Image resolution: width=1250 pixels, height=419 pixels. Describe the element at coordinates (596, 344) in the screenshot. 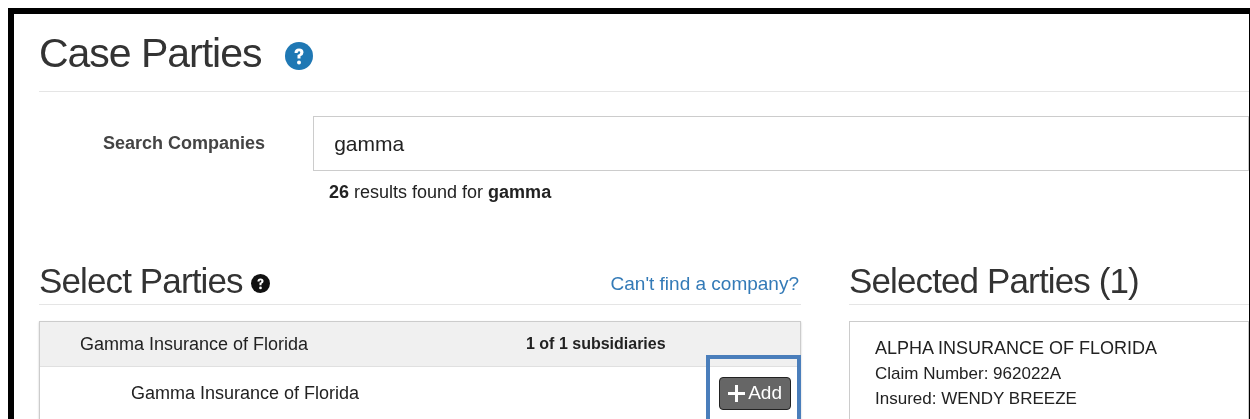

I see `subsidiaries-count: 1 of 1 subsidiaries` at that location.